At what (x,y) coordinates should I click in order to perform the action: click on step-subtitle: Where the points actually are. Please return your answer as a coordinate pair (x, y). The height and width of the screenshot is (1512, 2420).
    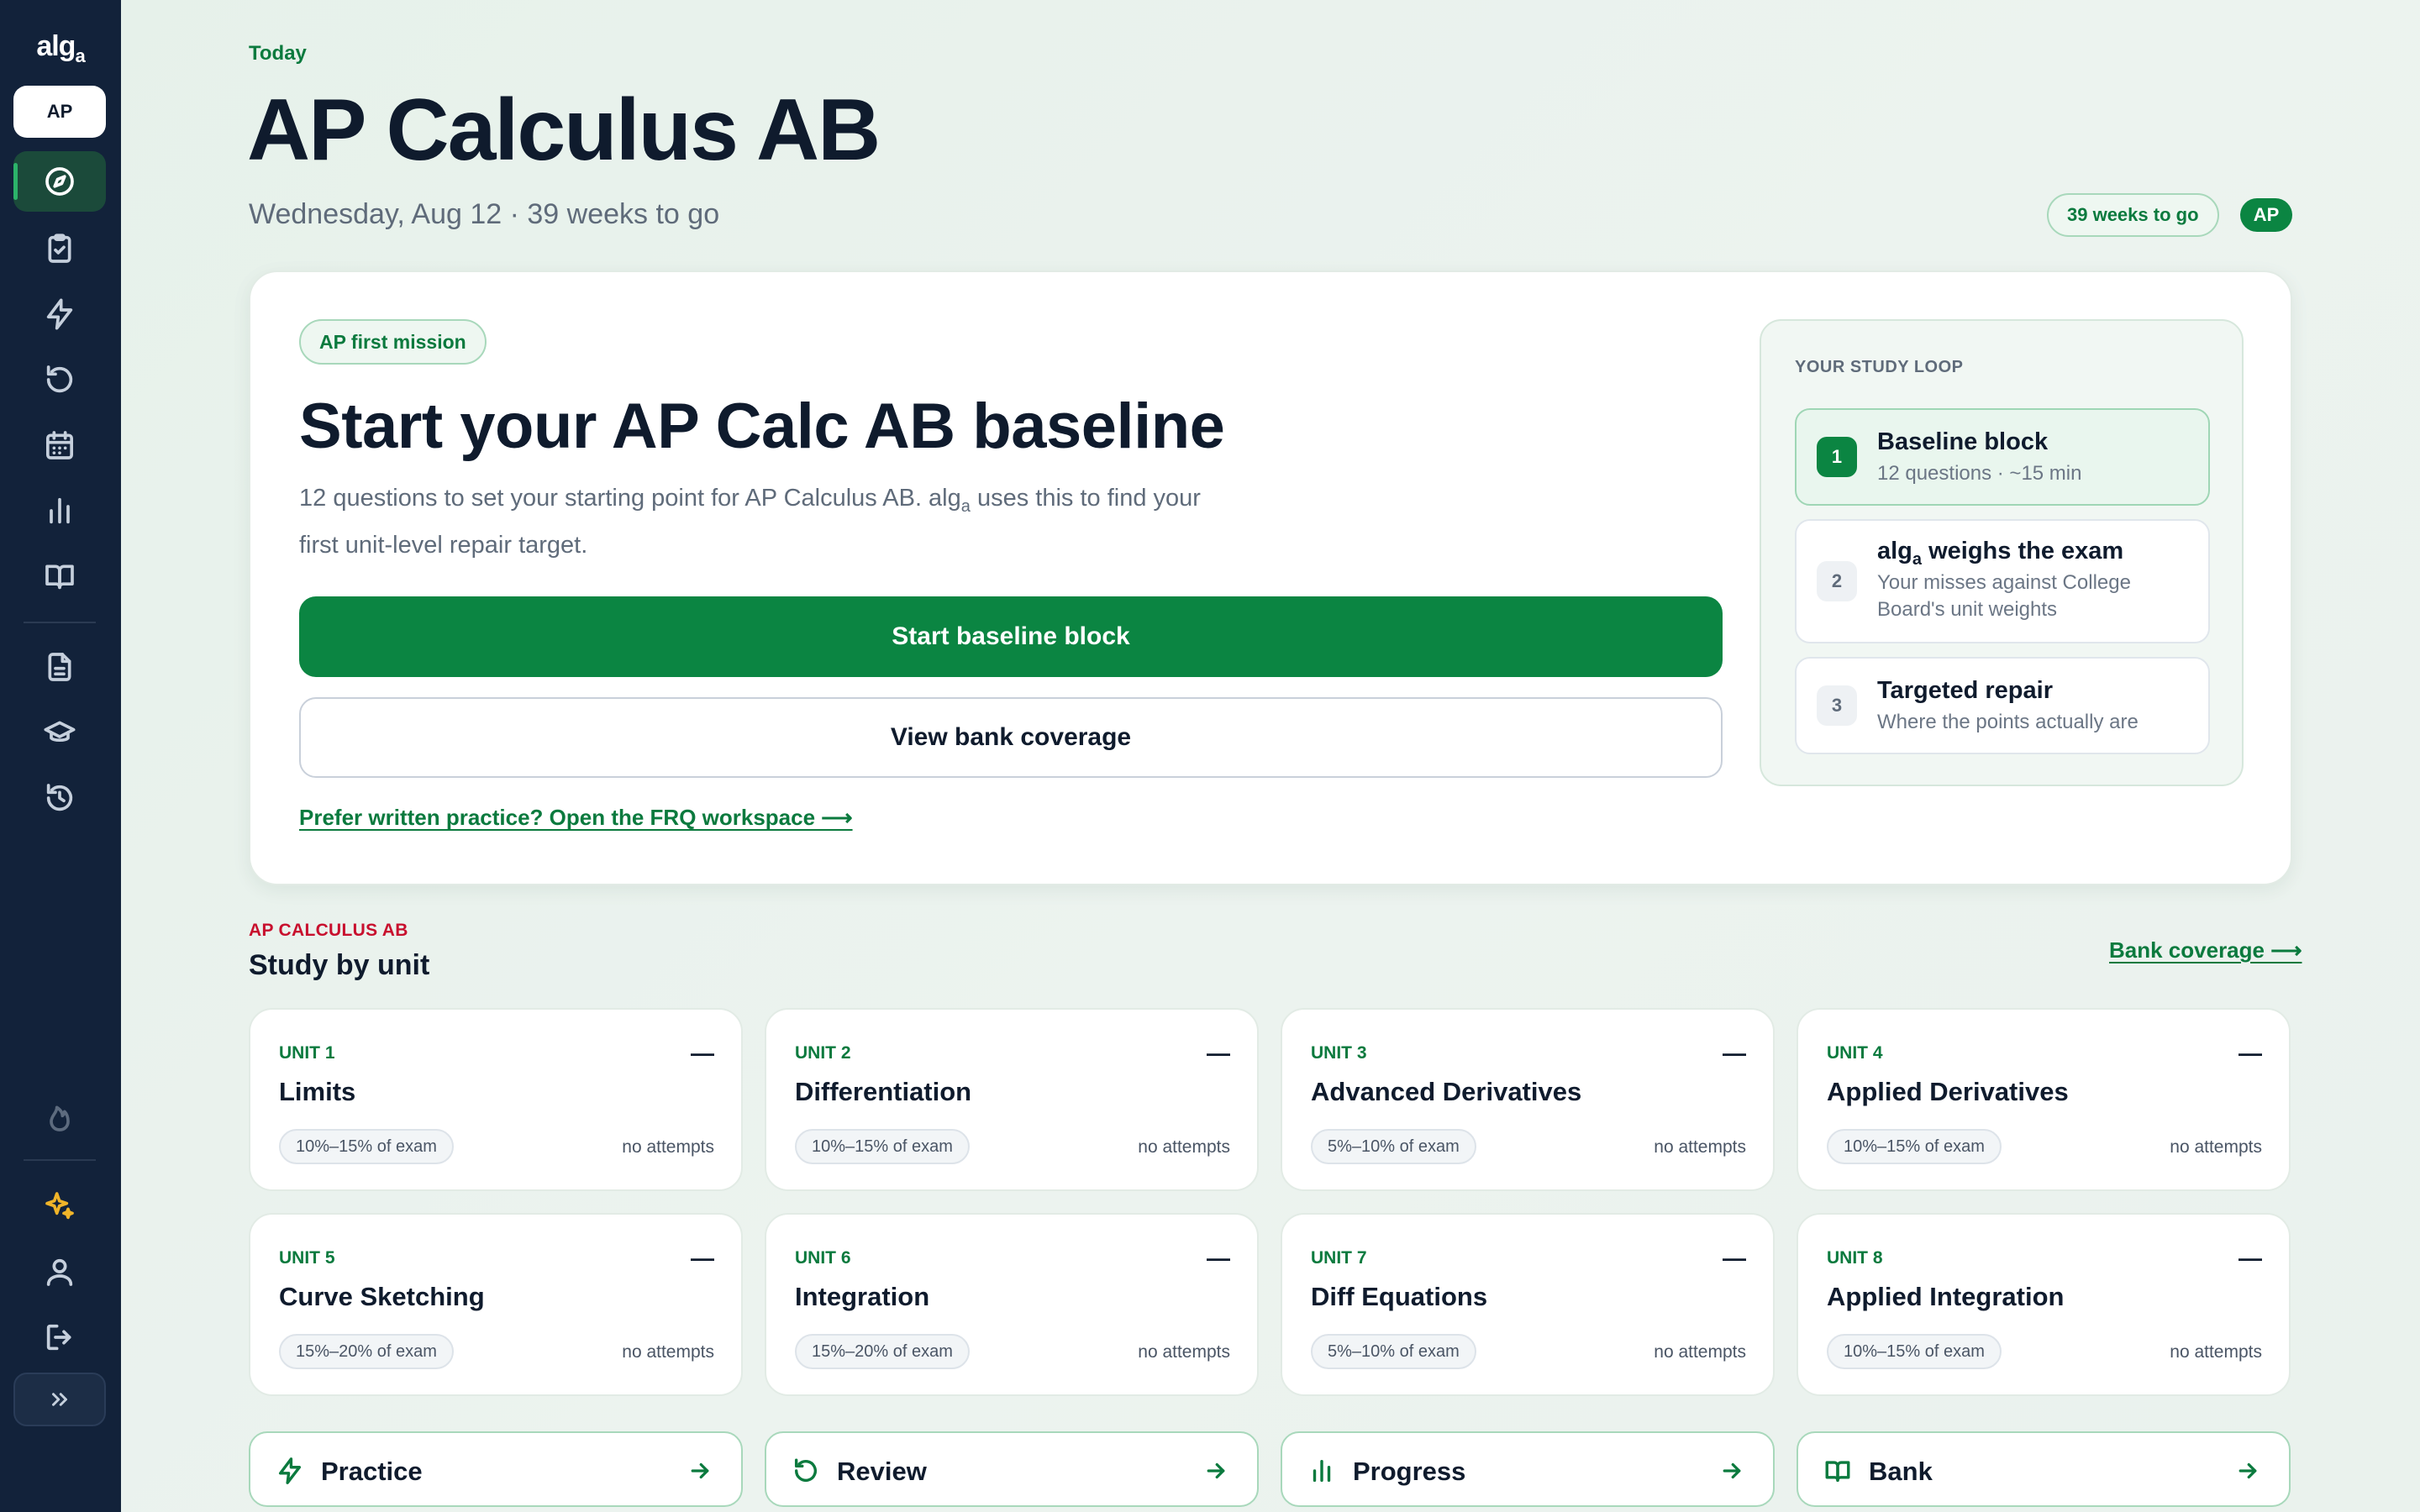
    Looking at the image, I should click on (2008, 722).